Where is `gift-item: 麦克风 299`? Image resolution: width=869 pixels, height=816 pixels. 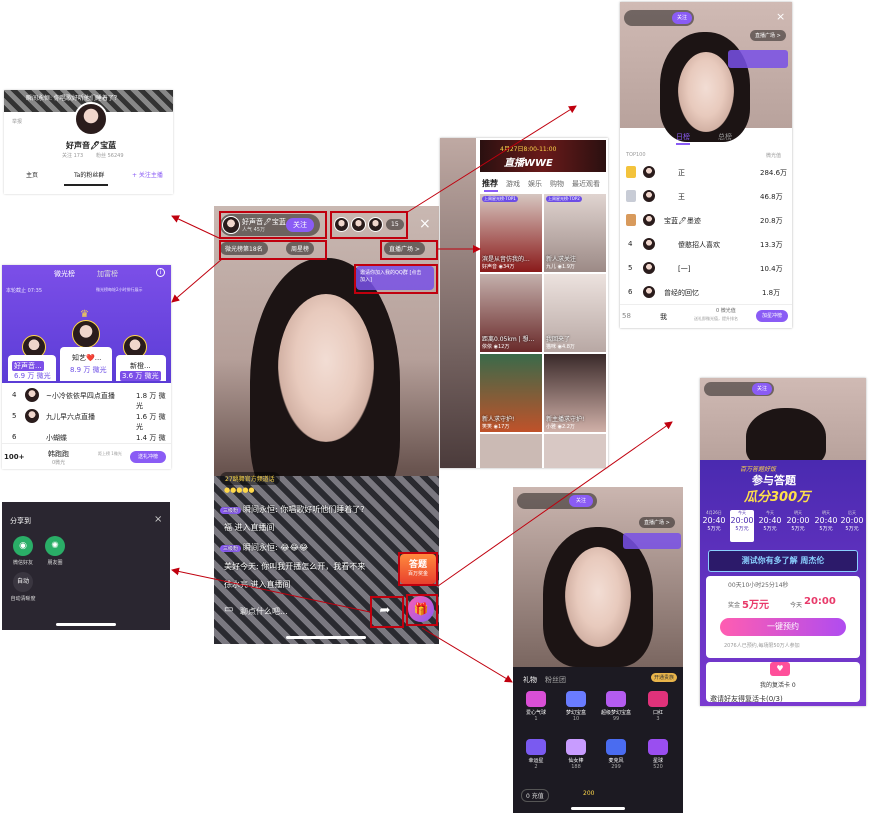 gift-item: 麦克风 299 is located at coordinates (616, 754).